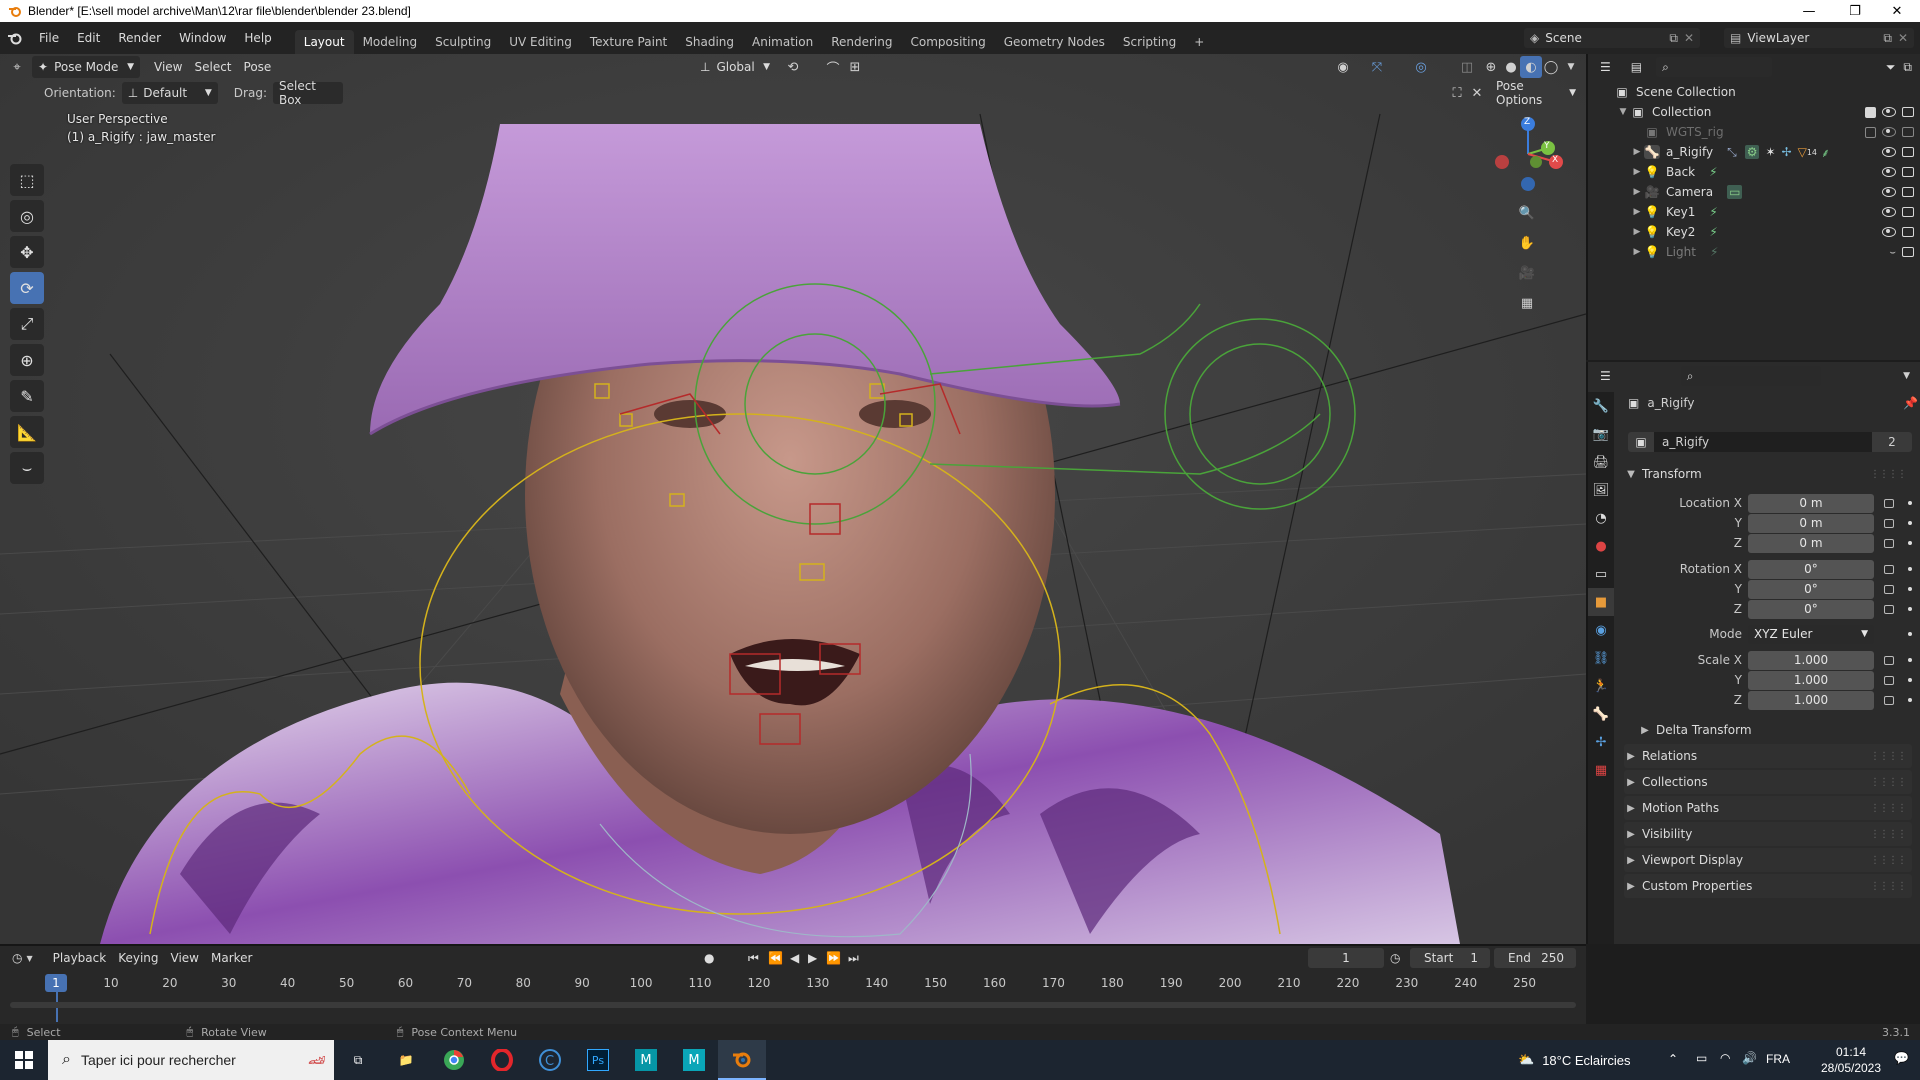 The height and width of the screenshot is (1080, 1920). What do you see at coordinates (17, 958) in the screenshot?
I see `timeline-editor-icon: ◷` at bounding box center [17, 958].